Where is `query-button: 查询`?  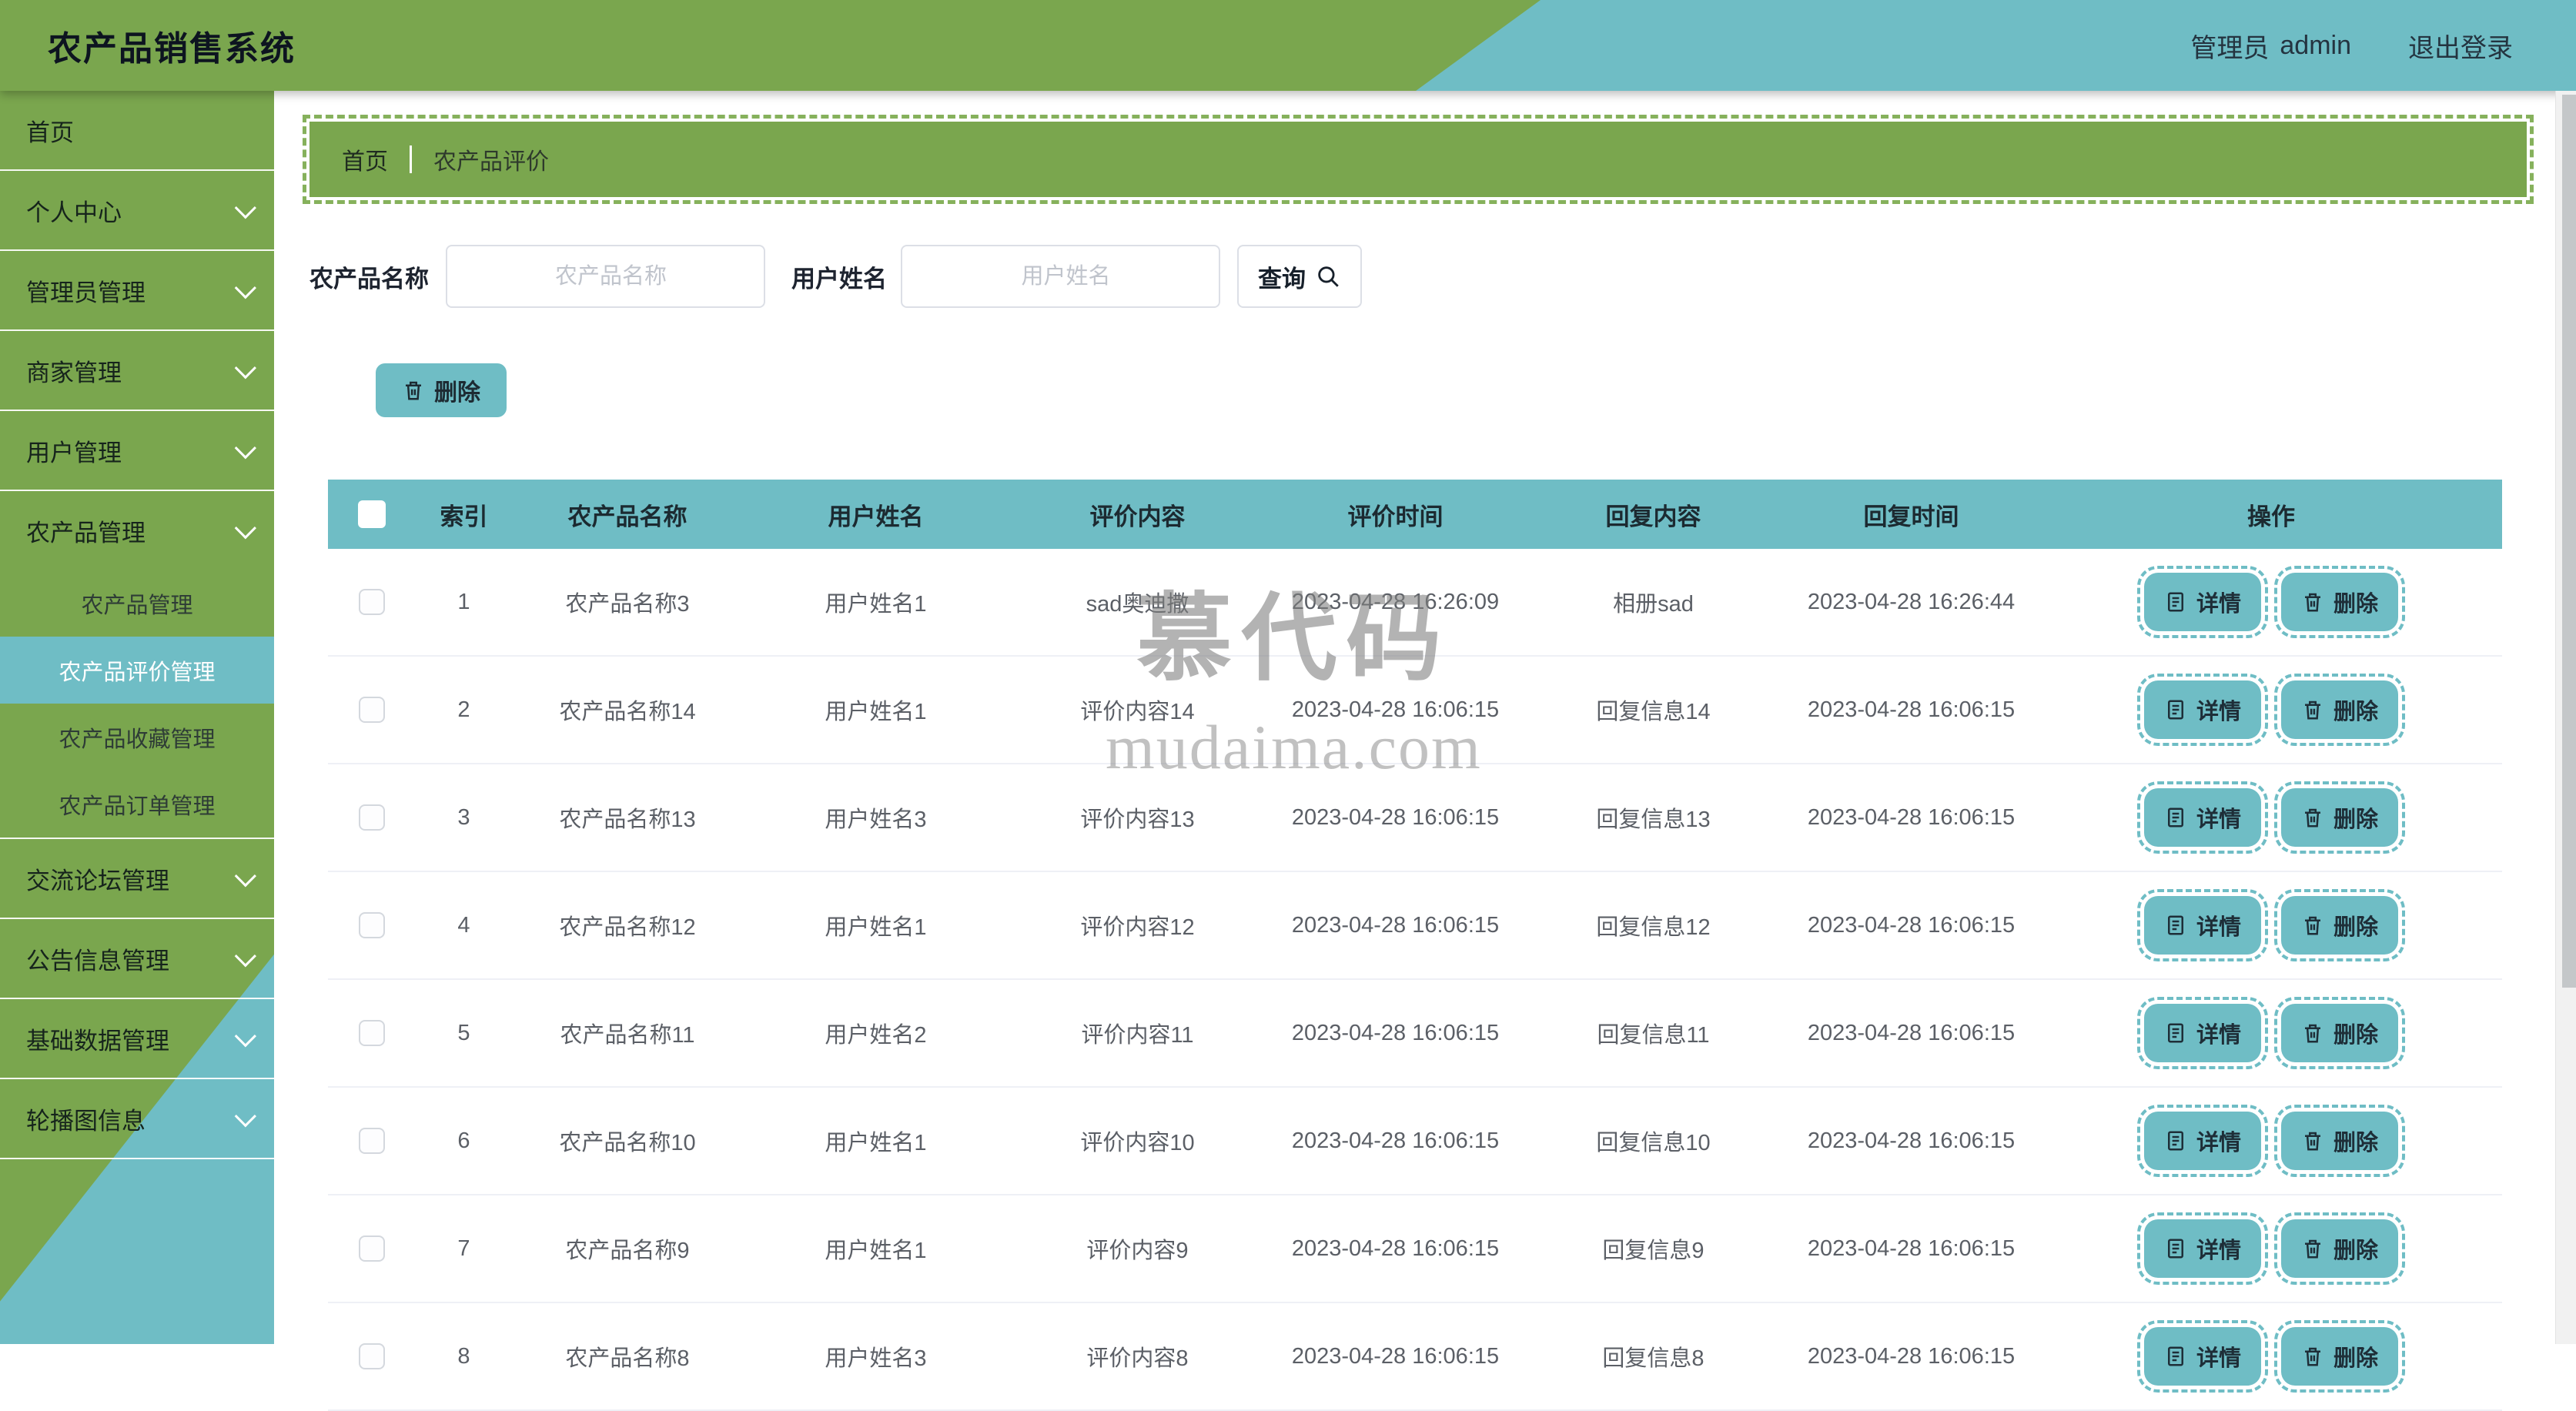 query-button: 查询 is located at coordinates (1300, 276).